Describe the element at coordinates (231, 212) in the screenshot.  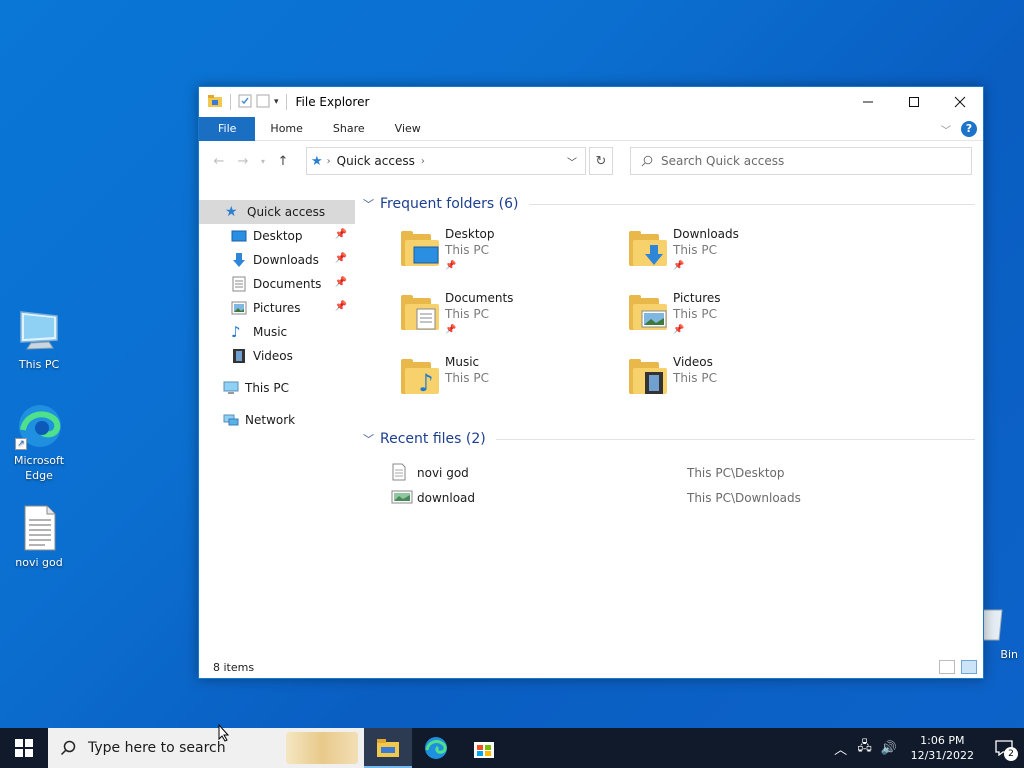
I see `star-icon: ★` at that location.